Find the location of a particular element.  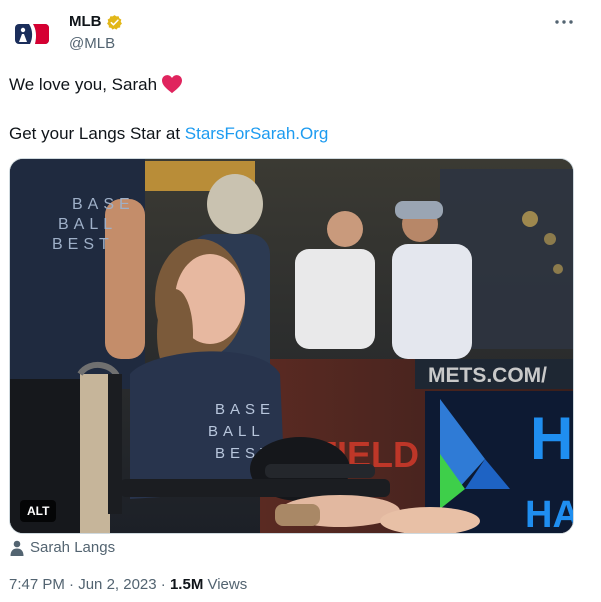

mlb-logo-icon is located at coordinates (32, 34).